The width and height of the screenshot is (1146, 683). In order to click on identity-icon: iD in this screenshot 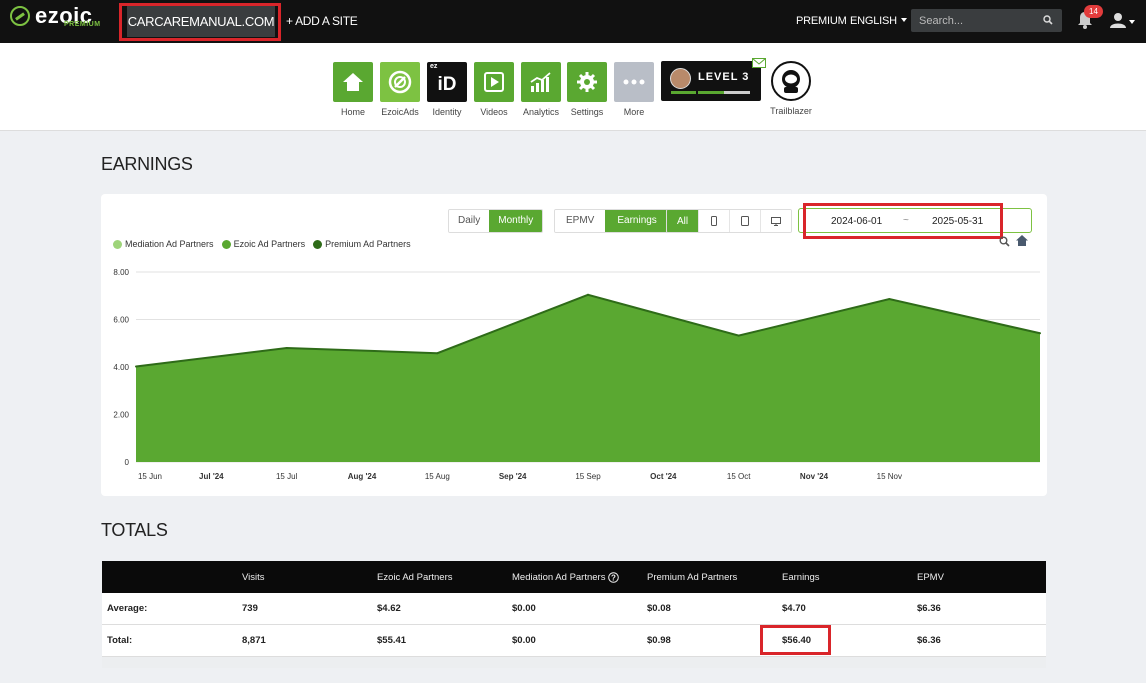, I will do `click(447, 84)`.